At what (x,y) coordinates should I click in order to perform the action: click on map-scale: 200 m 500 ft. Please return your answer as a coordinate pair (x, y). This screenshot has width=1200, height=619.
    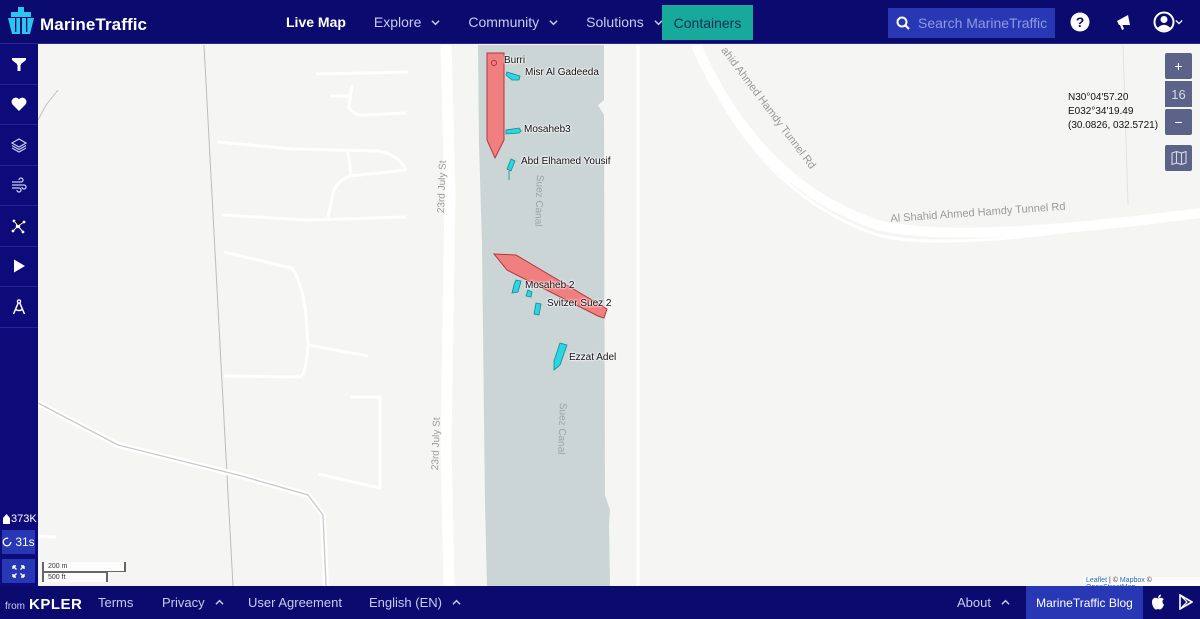
    Looking at the image, I should click on (84, 572).